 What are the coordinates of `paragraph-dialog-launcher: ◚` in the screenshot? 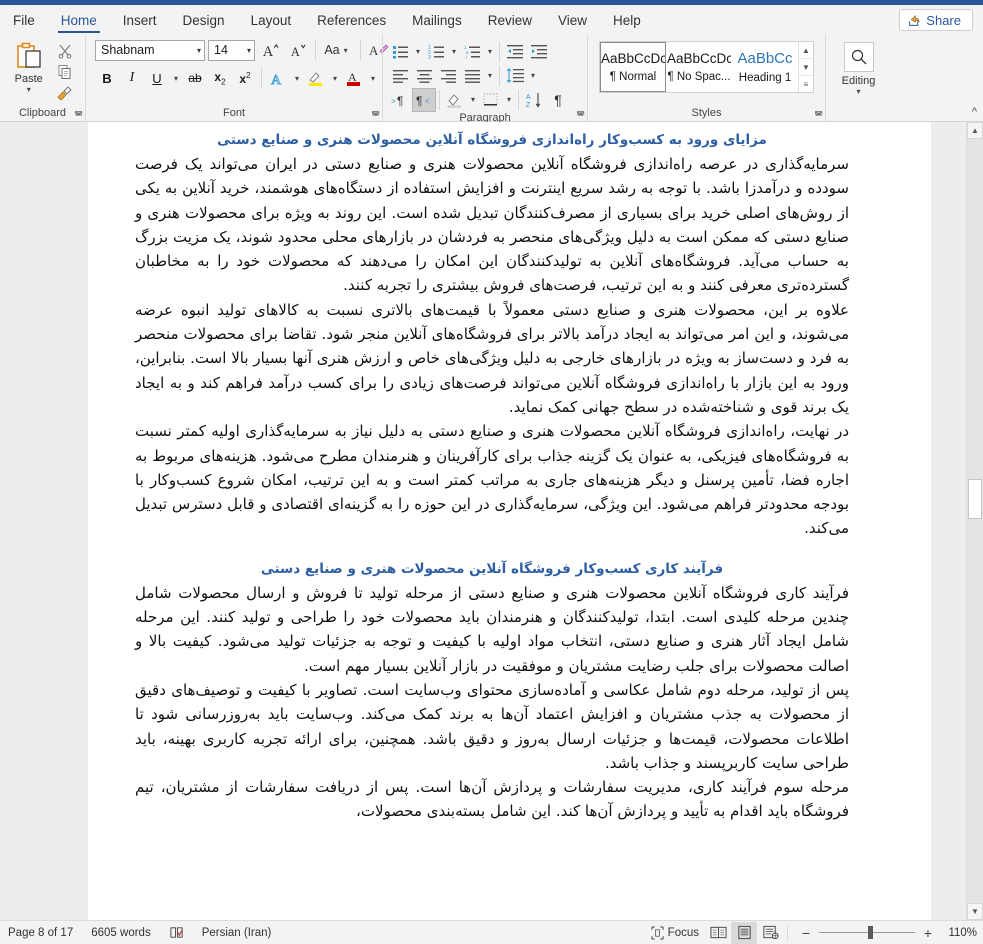 It's located at (580, 115).